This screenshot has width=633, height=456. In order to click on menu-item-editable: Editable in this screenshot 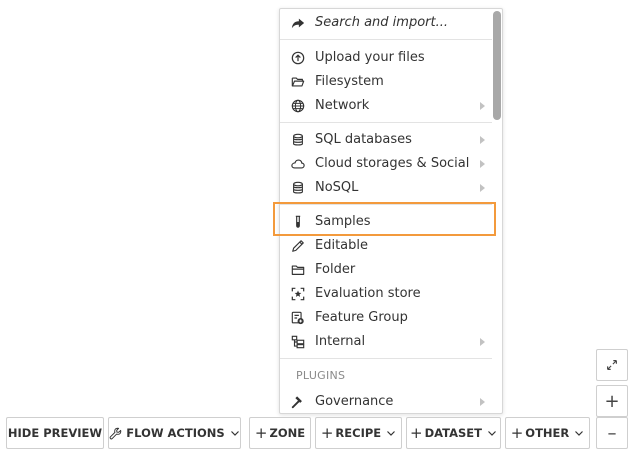, I will do `click(386, 246)`.